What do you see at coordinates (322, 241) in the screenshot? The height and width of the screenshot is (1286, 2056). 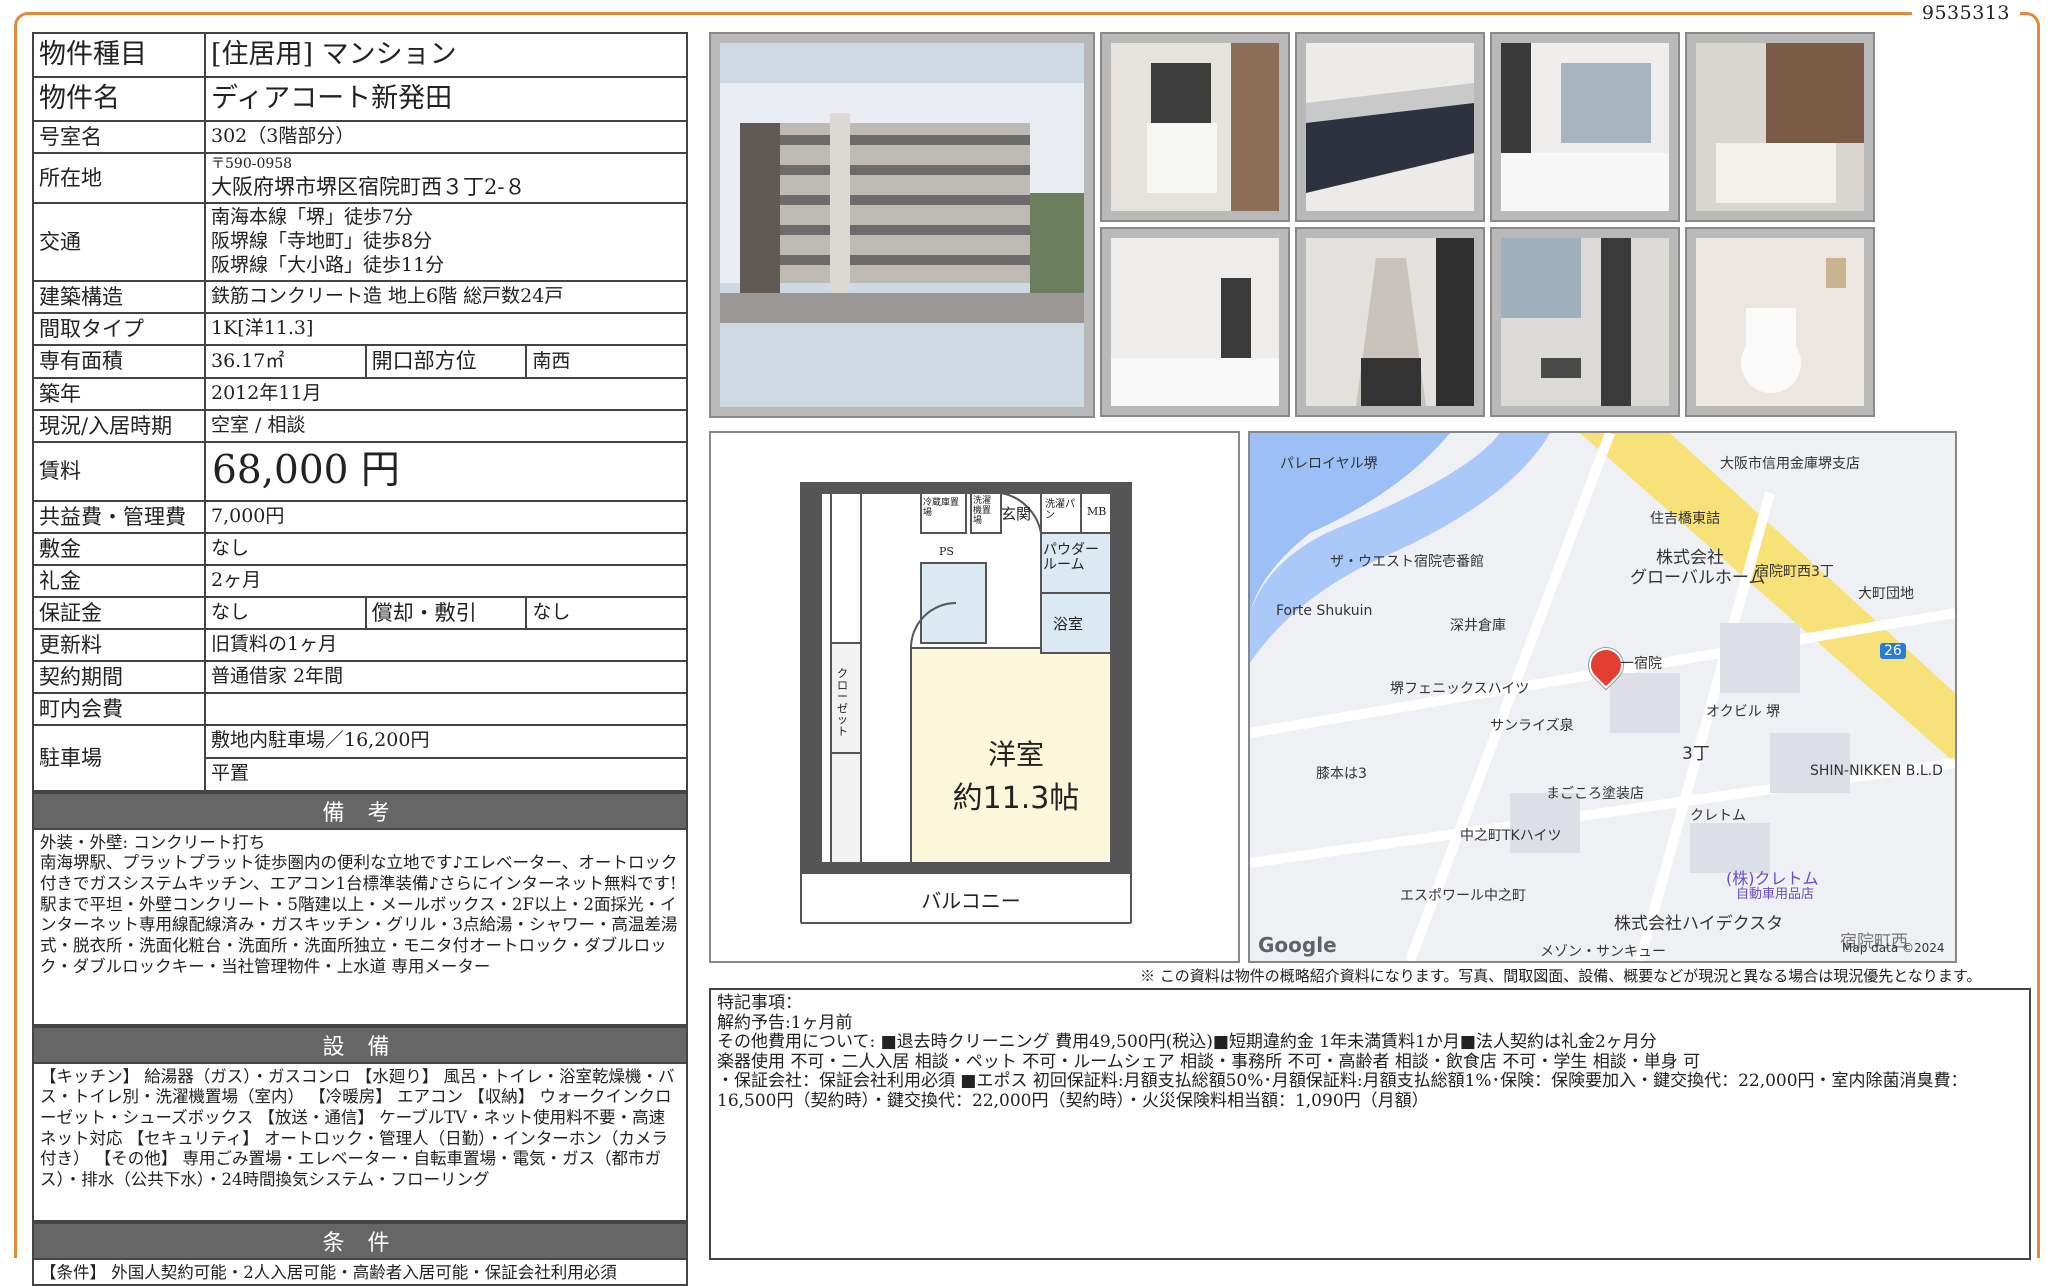 I see `traffic-line: 阪堺線「寺地町」徒歩8分` at bounding box center [322, 241].